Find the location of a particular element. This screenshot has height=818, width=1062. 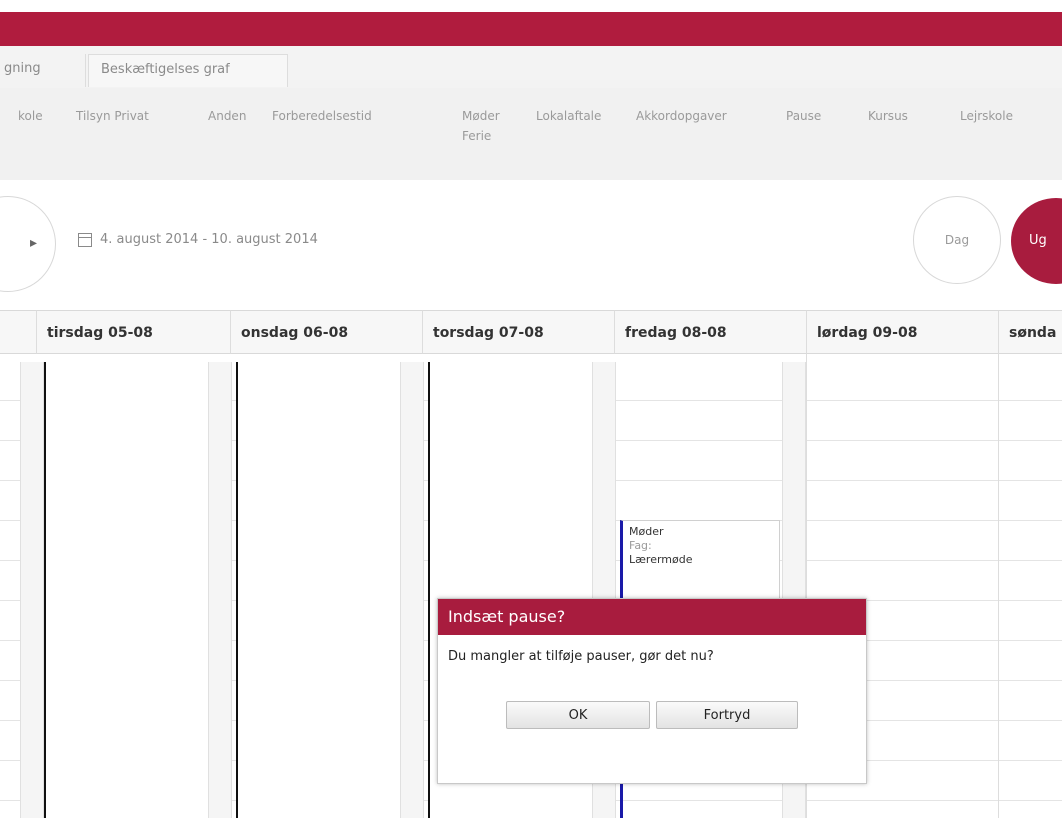

tuesday-column is located at coordinates (127, 590).